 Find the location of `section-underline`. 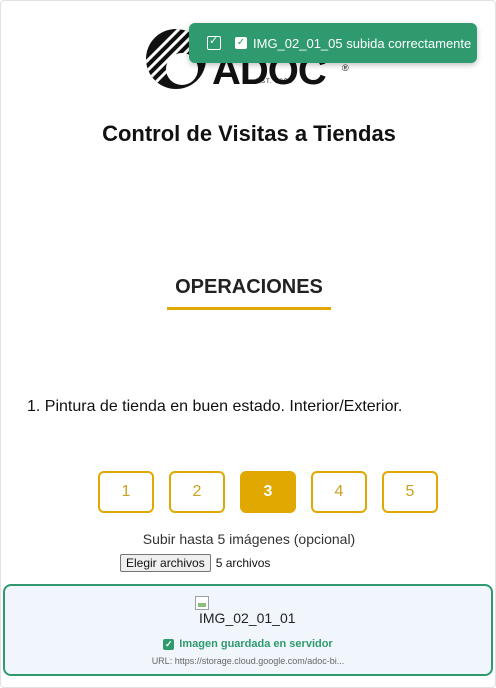

section-underline is located at coordinates (249, 308).